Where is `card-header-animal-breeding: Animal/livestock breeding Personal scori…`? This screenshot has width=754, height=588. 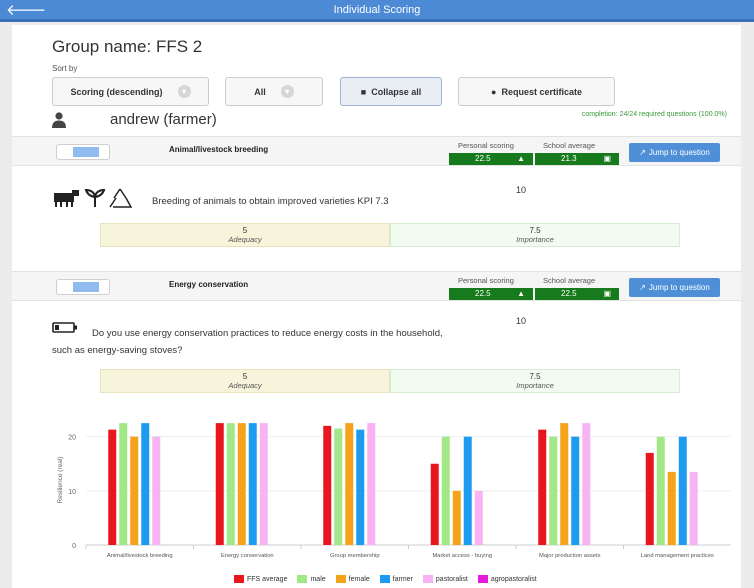 card-header-animal-breeding: Animal/livestock breeding Personal scori… is located at coordinates (376, 151).